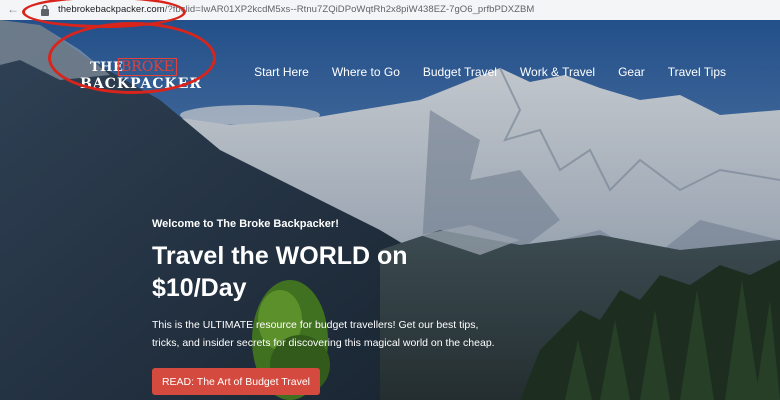 This screenshot has width=780, height=400. I want to click on url-domain: thebrokebackpacker.com, so click(111, 9).